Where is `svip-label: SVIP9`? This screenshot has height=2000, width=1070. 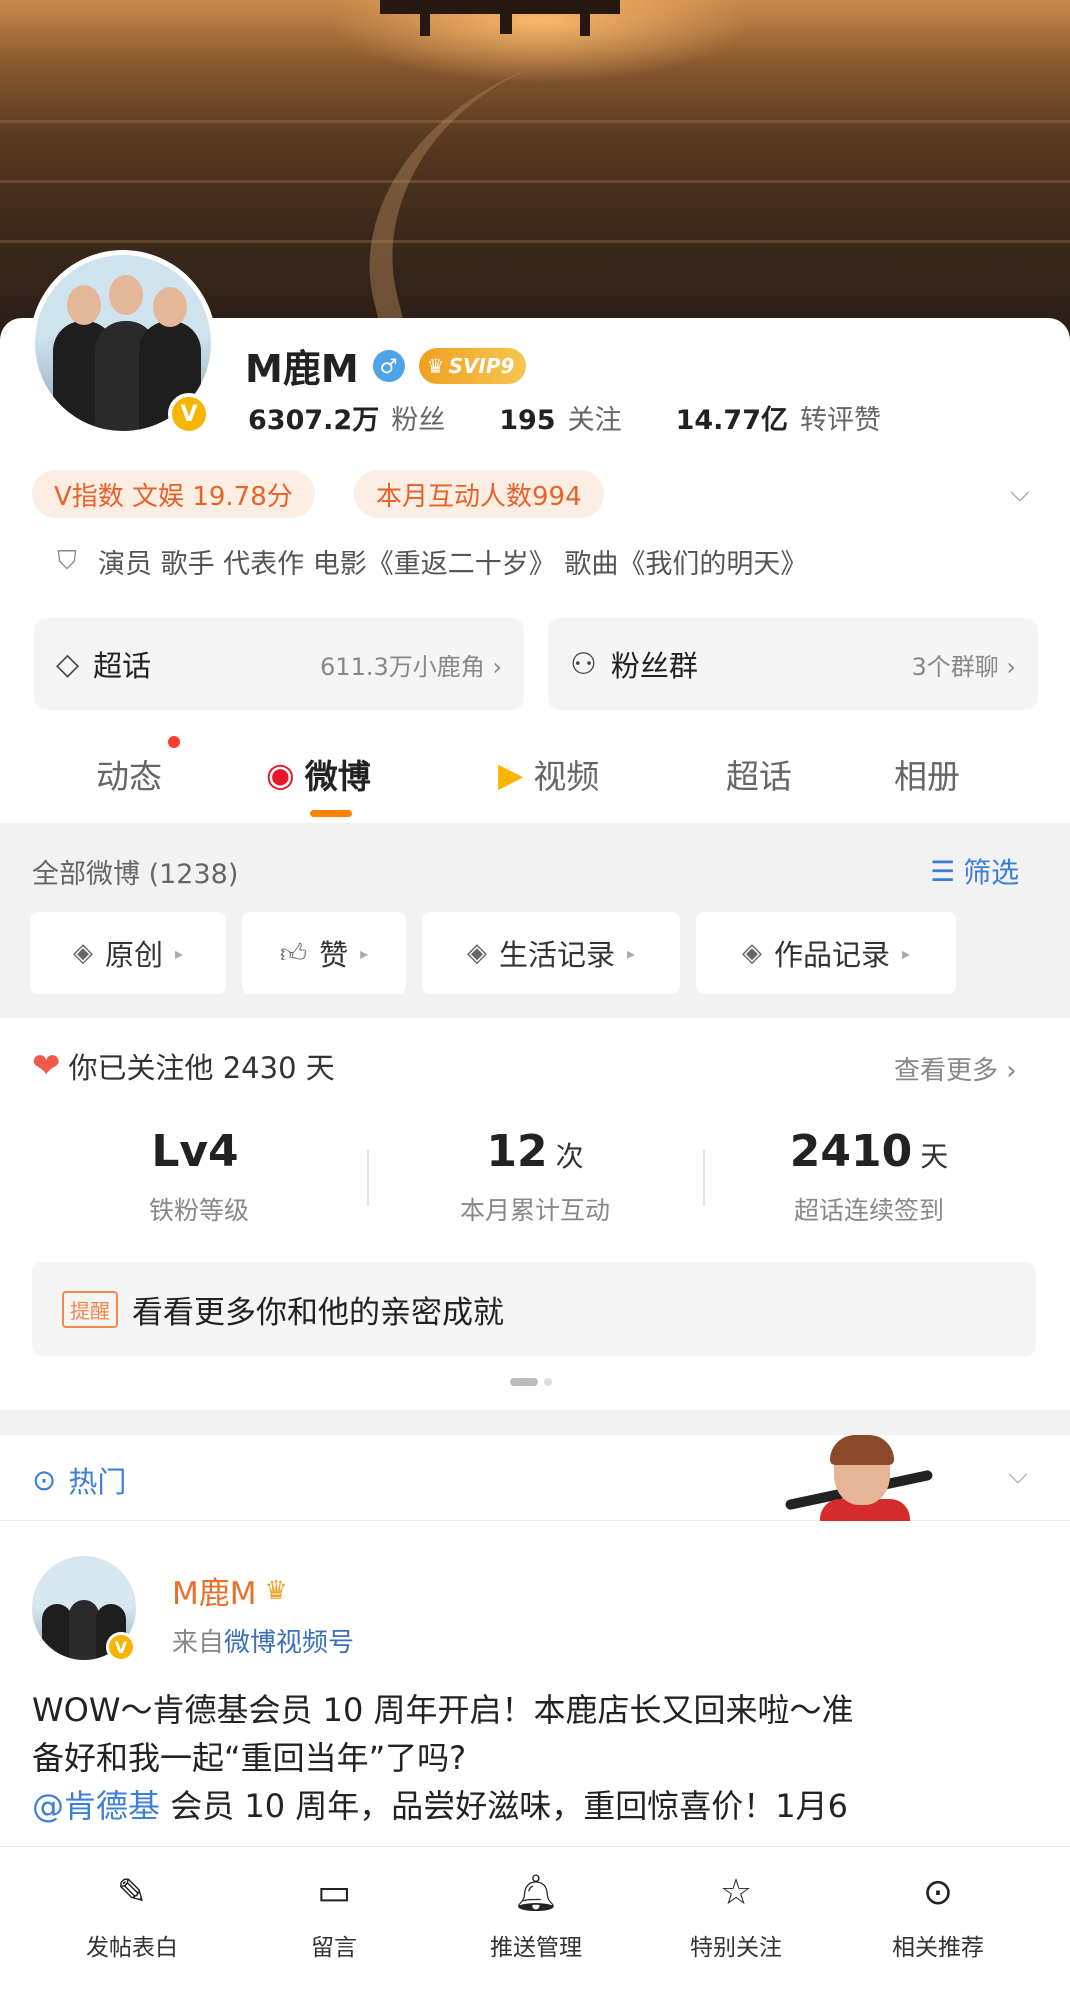
svip-label: SVIP9 is located at coordinates (481, 365).